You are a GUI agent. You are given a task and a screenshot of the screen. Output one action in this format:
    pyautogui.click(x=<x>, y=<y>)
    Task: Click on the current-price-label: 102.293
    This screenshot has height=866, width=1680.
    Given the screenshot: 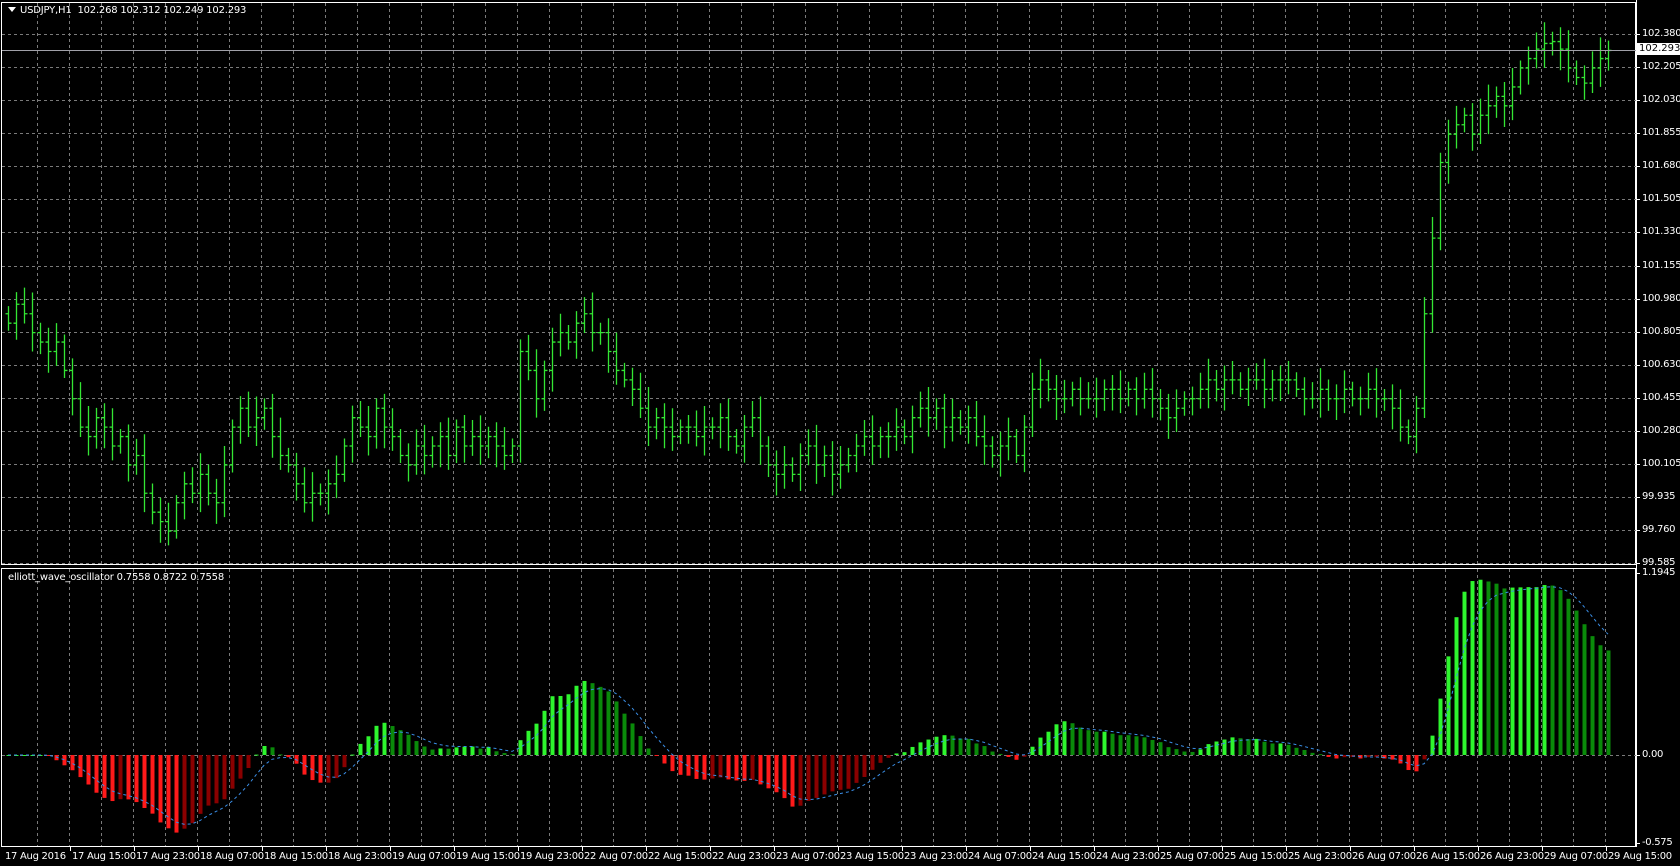 What is the action you would take?
    pyautogui.click(x=1658, y=49)
    